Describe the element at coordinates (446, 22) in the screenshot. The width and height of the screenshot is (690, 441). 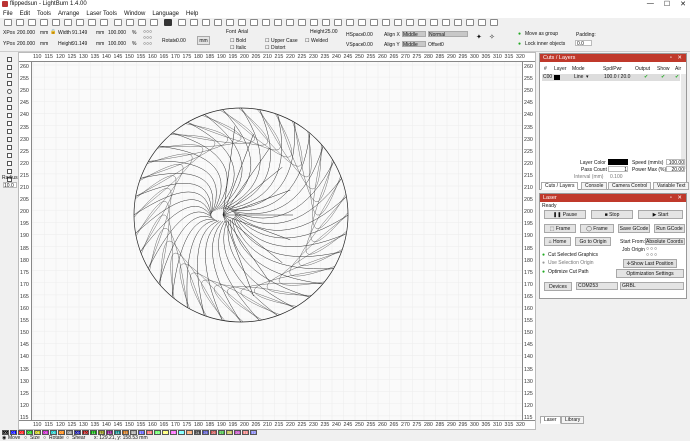
I see `bool-subtract-icon` at that location.